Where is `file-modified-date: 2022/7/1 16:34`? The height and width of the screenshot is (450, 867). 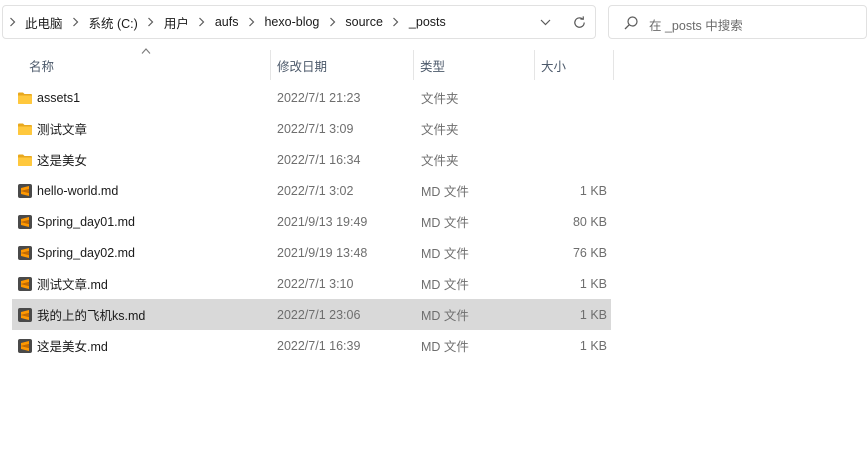 file-modified-date: 2022/7/1 16:34 is located at coordinates (319, 159).